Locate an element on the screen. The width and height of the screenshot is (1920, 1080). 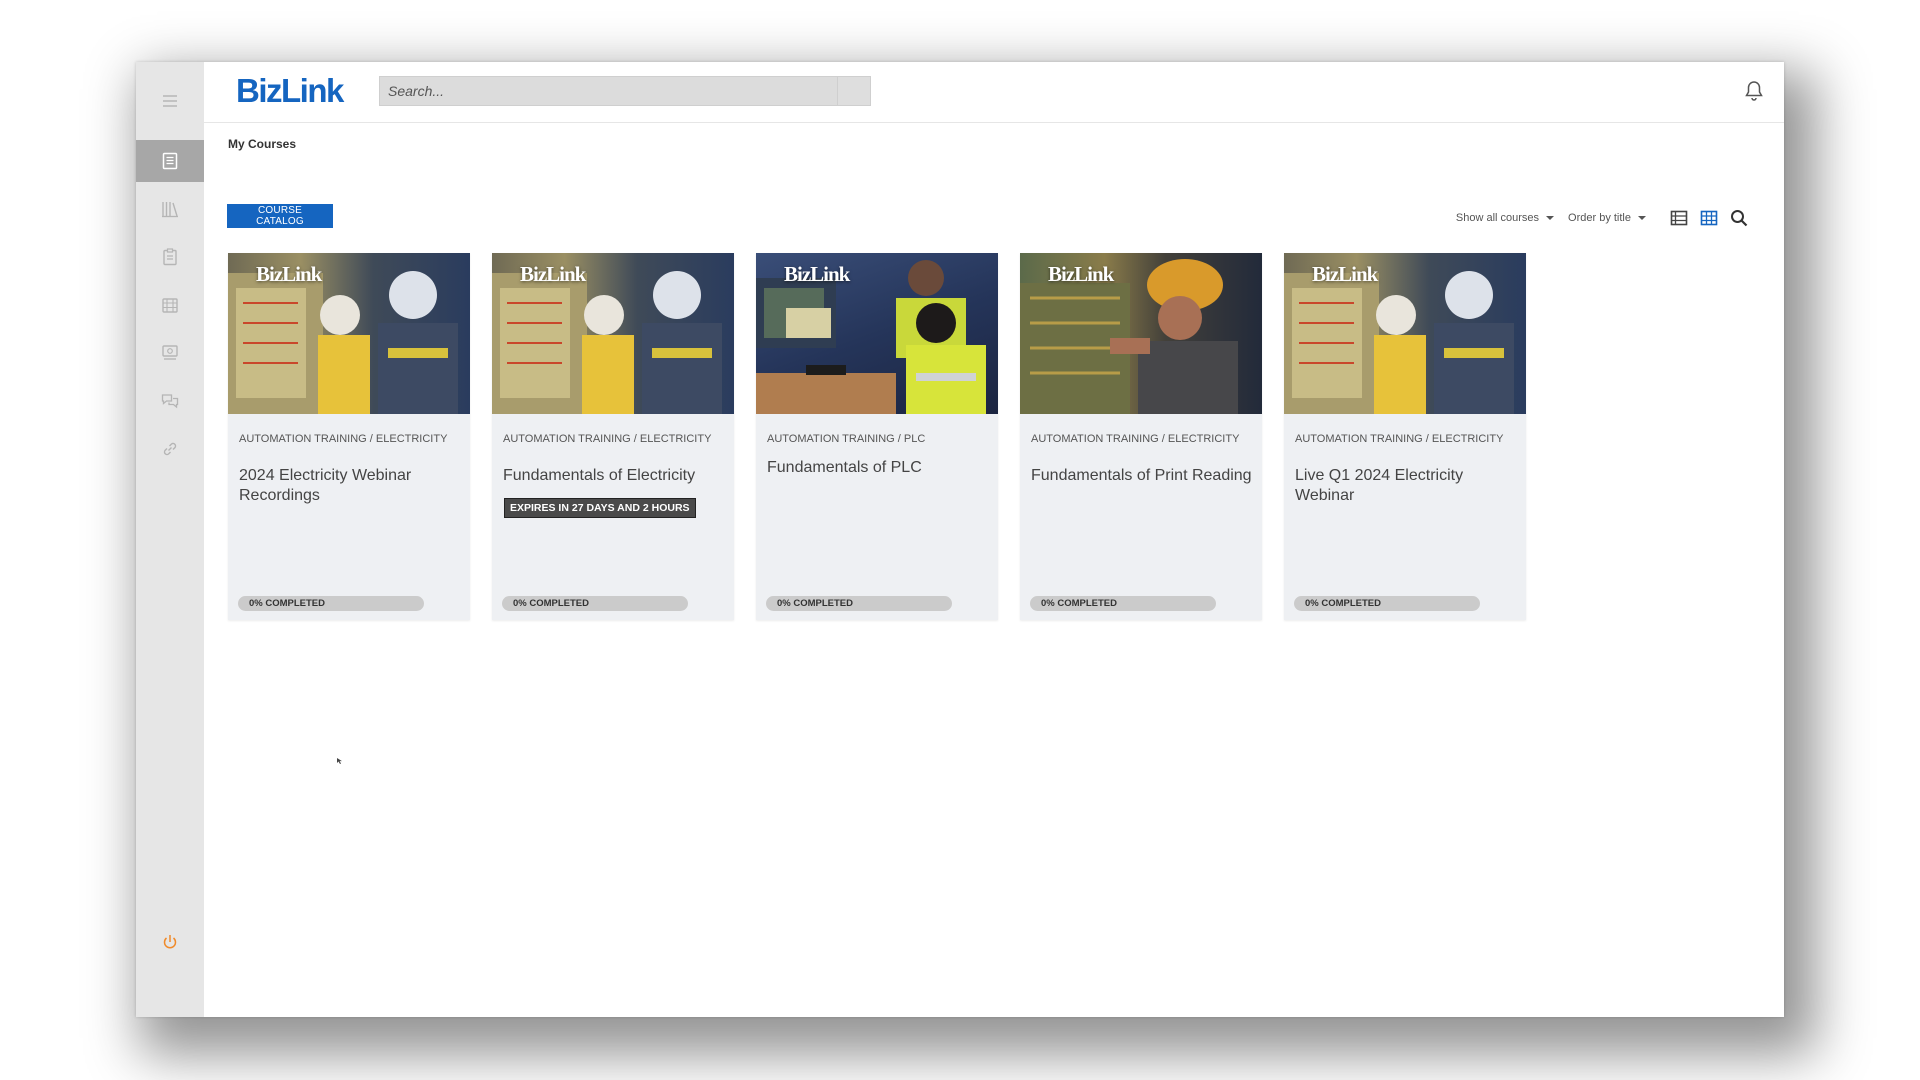
sidebar-item-library is located at coordinates (170, 209).